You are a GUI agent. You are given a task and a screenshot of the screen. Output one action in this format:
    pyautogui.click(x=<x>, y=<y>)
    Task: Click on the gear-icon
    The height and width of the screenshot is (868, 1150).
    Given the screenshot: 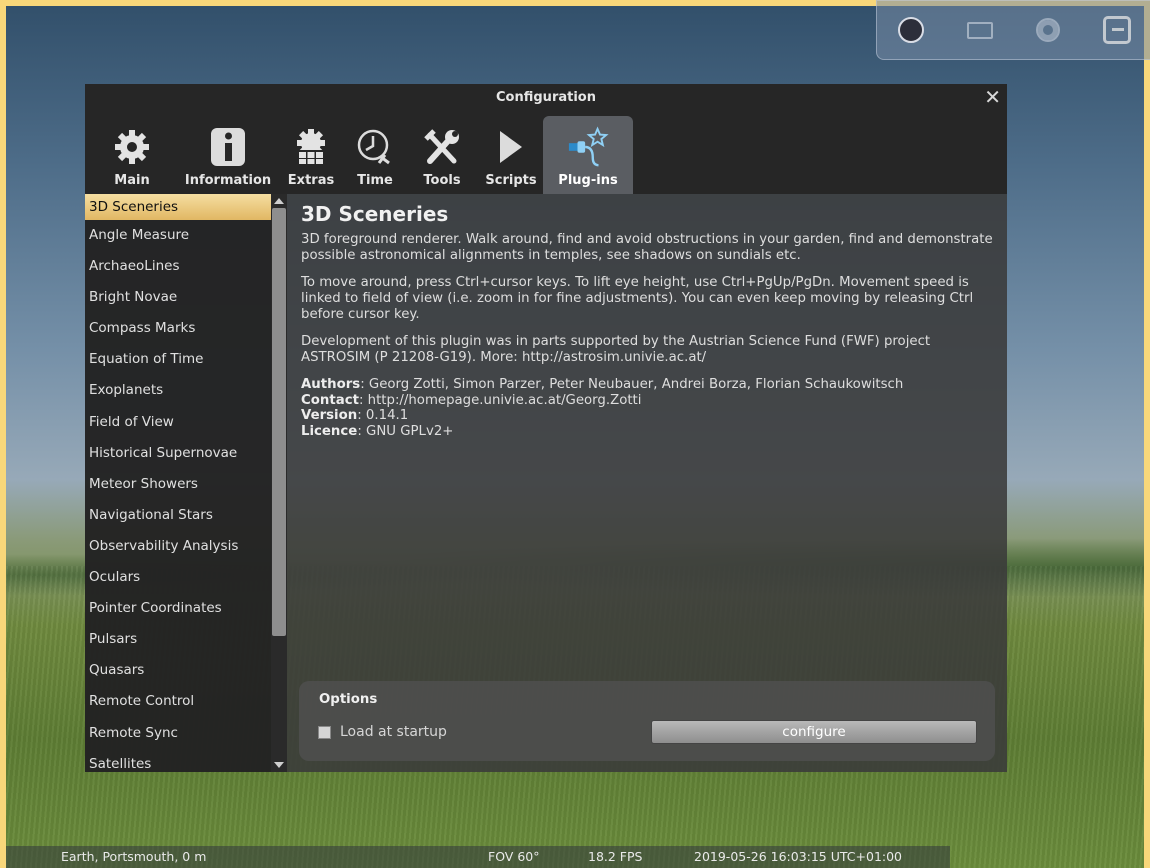 What is the action you would take?
    pyautogui.click(x=132, y=147)
    